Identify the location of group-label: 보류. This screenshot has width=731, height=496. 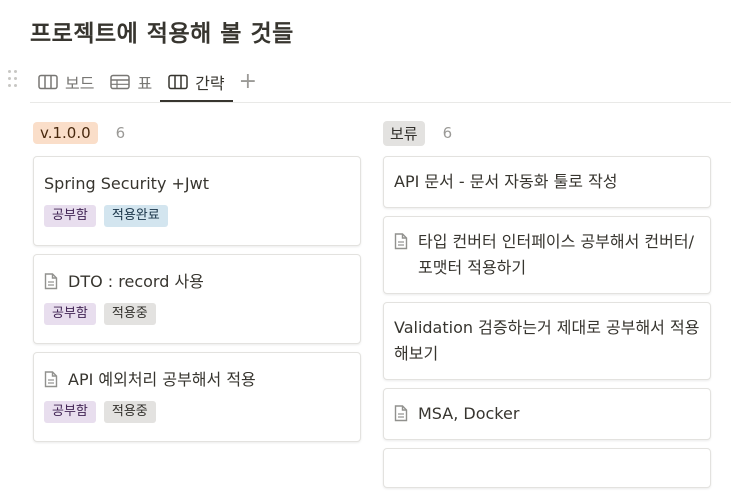
(404, 133).